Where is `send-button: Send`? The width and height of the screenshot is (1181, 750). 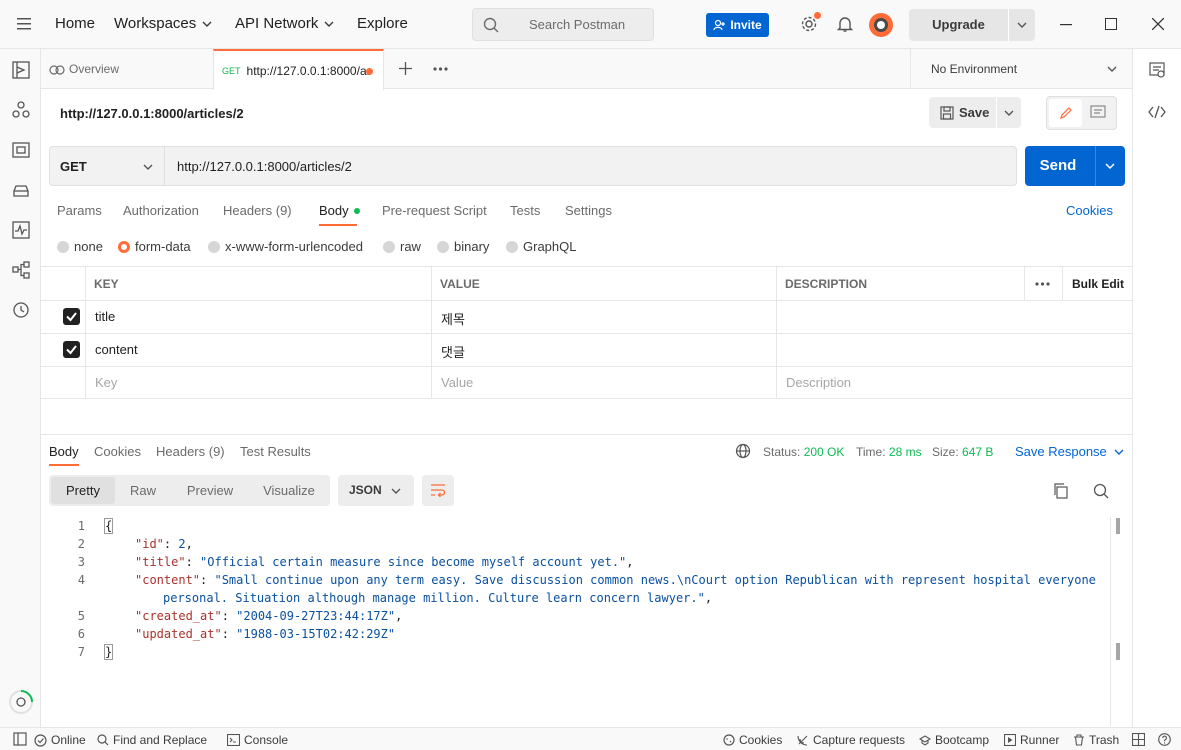
send-button: Send is located at coordinates (1075, 166).